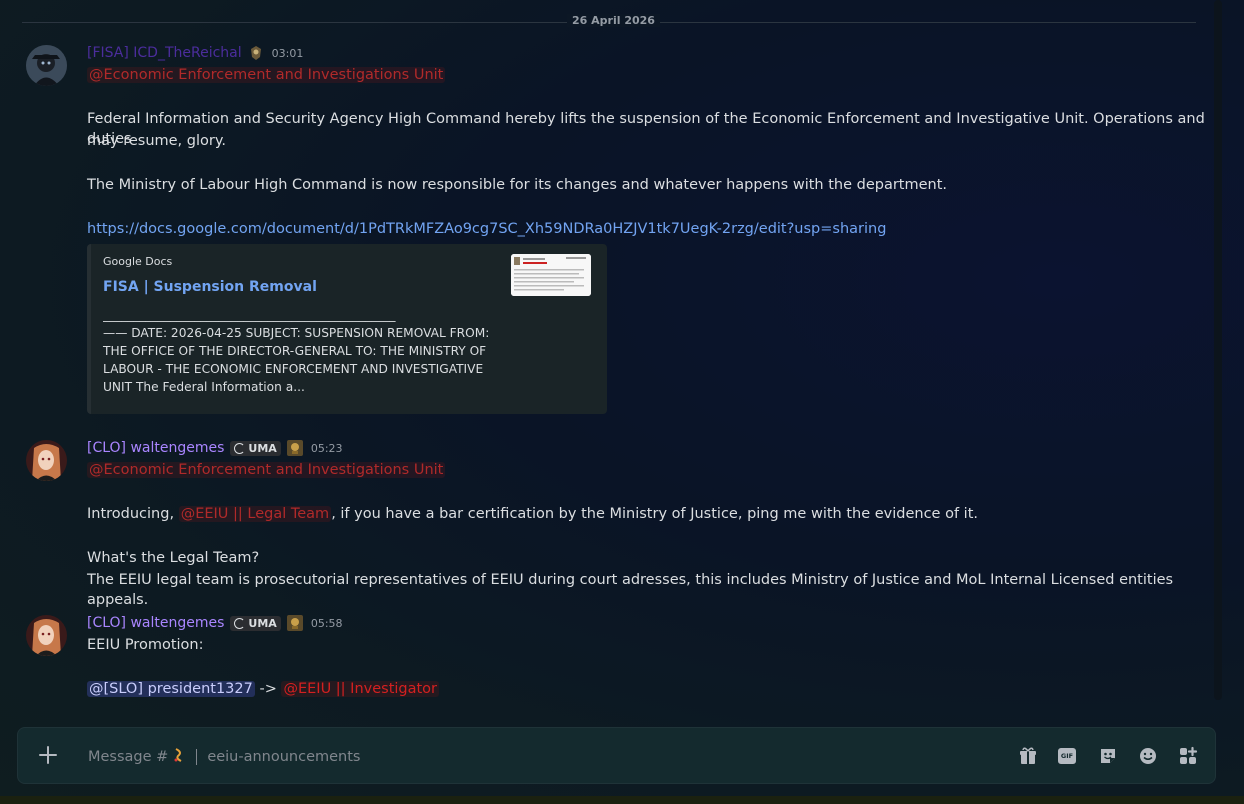  I want to click on placeholder-prefix: Message #, so click(128, 757).